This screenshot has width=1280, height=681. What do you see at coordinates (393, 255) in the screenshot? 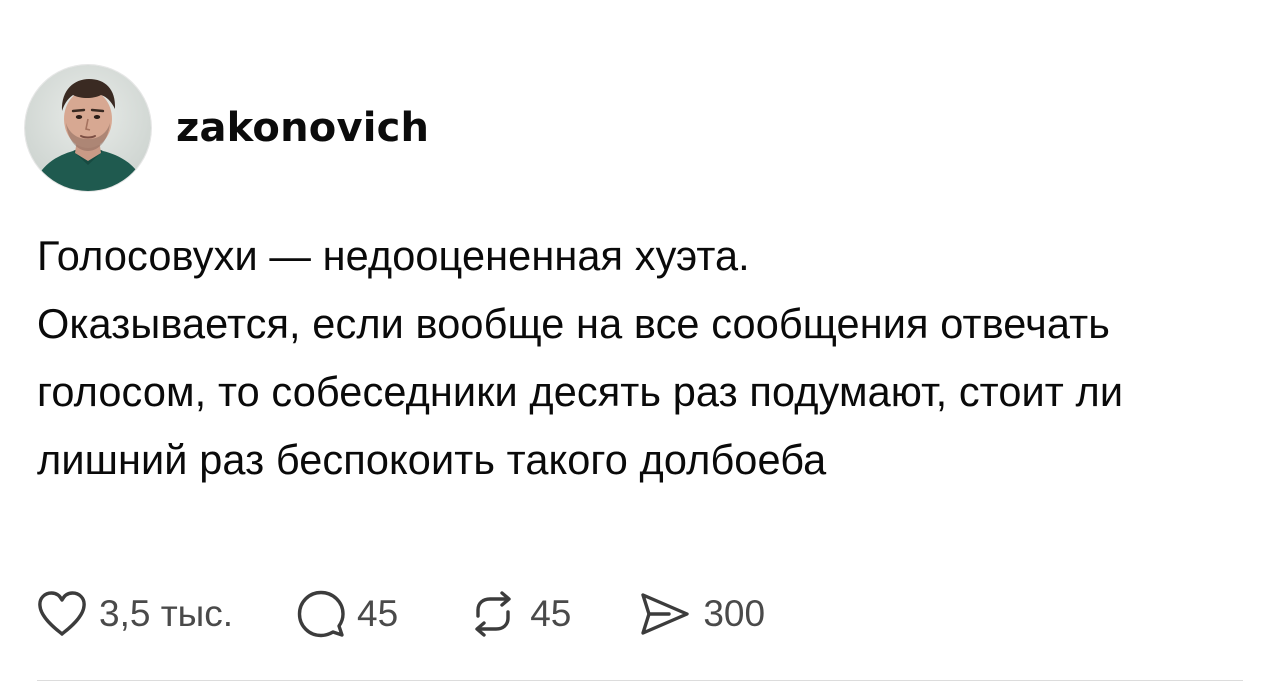
I see `post-text-line: Голосовухи — недооцененная хуэта.` at bounding box center [393, 255].